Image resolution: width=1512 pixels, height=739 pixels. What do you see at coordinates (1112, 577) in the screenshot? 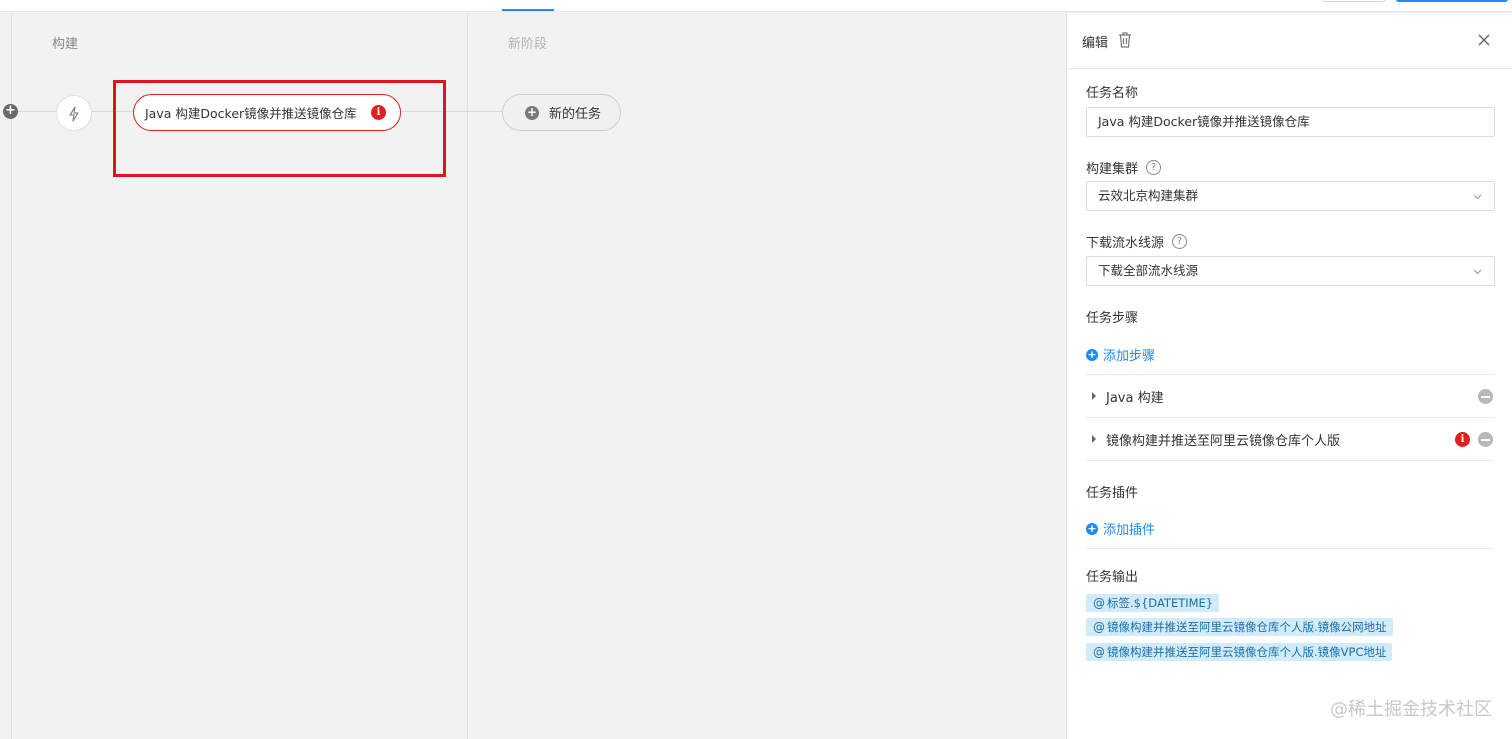
I see `outputs-label: 任务输出` at bounding box center [1112, 577].